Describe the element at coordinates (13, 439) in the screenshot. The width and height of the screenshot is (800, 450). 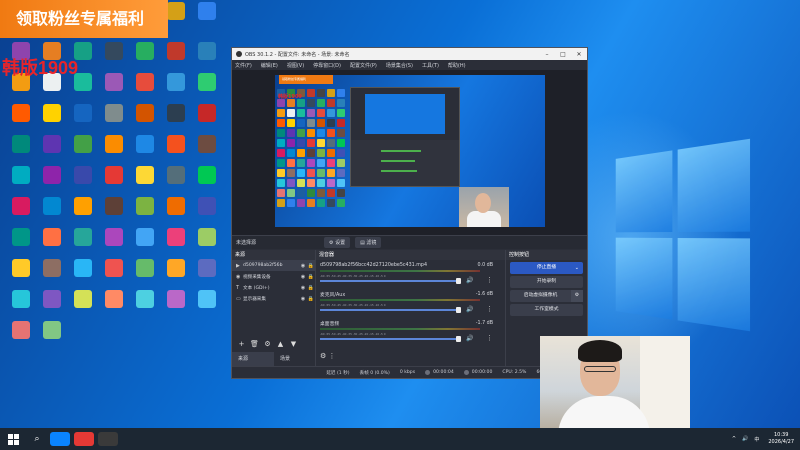
I see `start-button` at that location.